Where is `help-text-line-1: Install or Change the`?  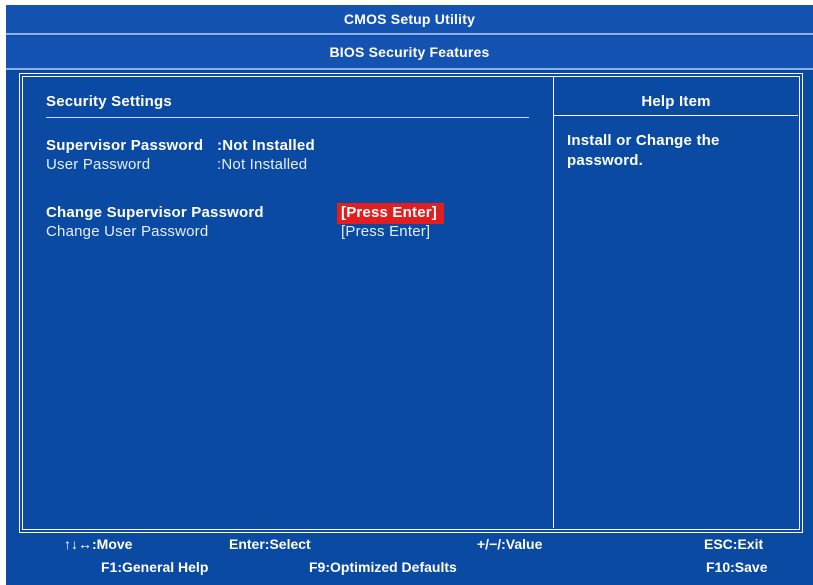 help-text-line-1: Install or Change the is located at coordinates (643, 140).